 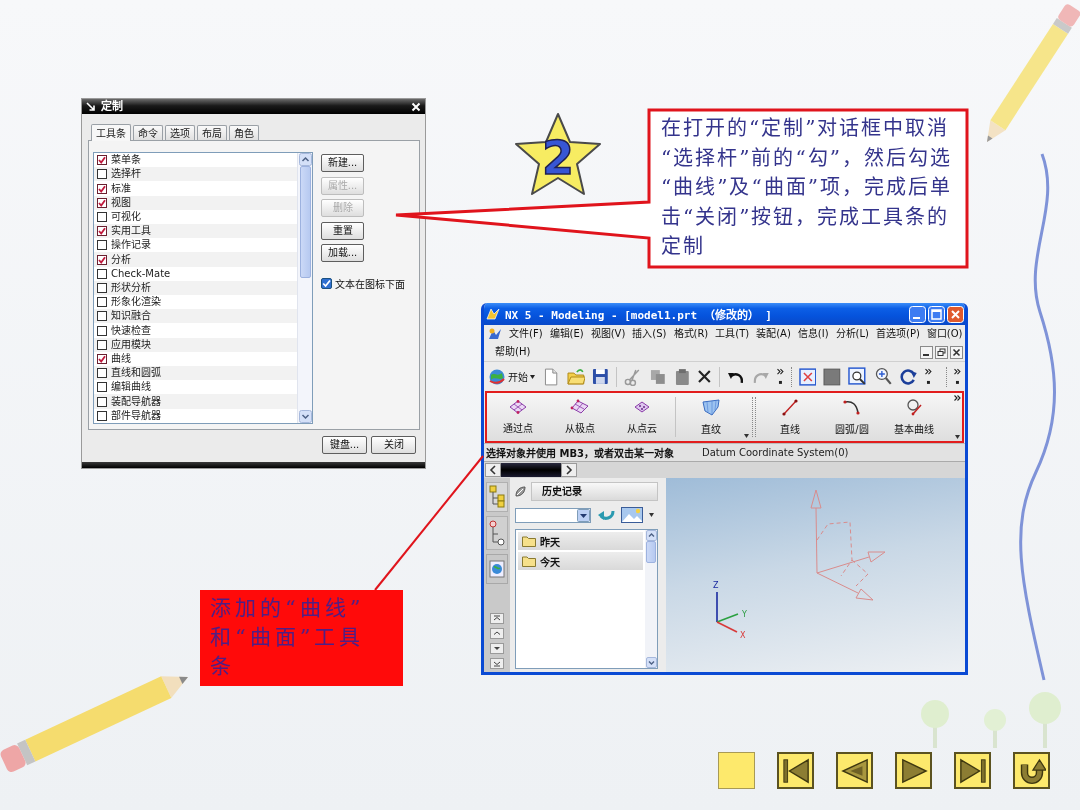 What do you see at coordinates (212, 132) in the screenshot?
I see `tab: 布局` at bounding box center [212, 132].